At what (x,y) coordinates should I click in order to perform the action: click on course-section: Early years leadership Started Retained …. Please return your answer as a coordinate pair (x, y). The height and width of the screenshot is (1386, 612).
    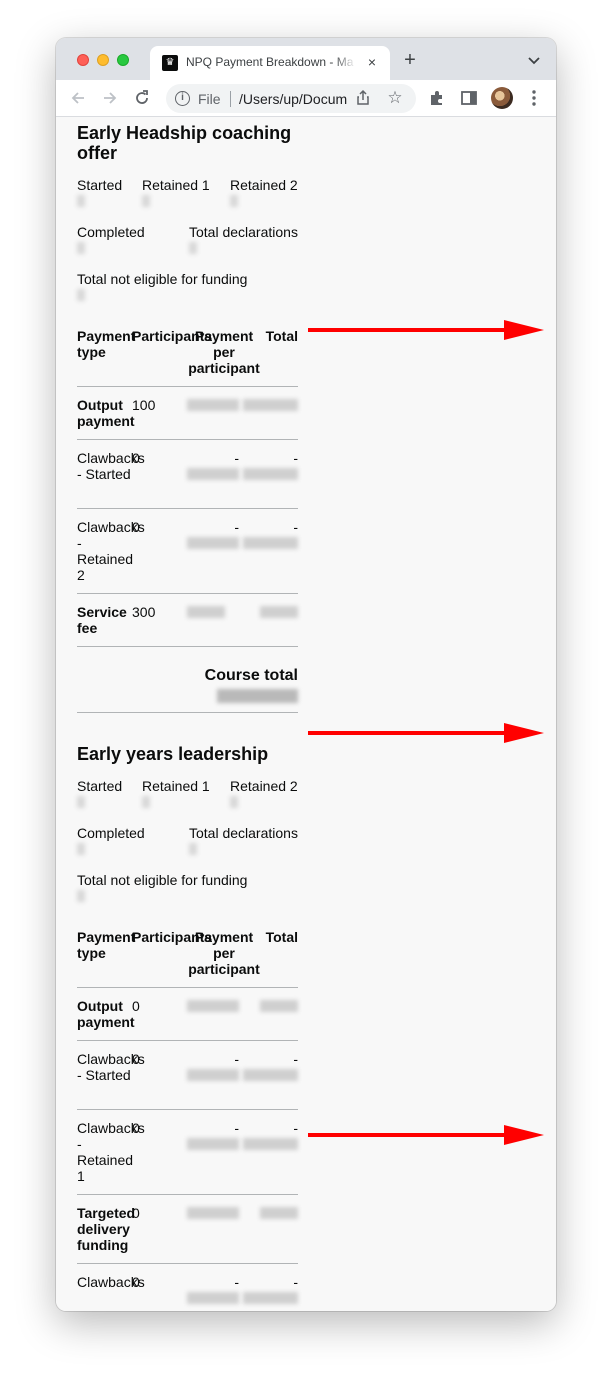
    Looking at the image, I should click on (187, 1027).